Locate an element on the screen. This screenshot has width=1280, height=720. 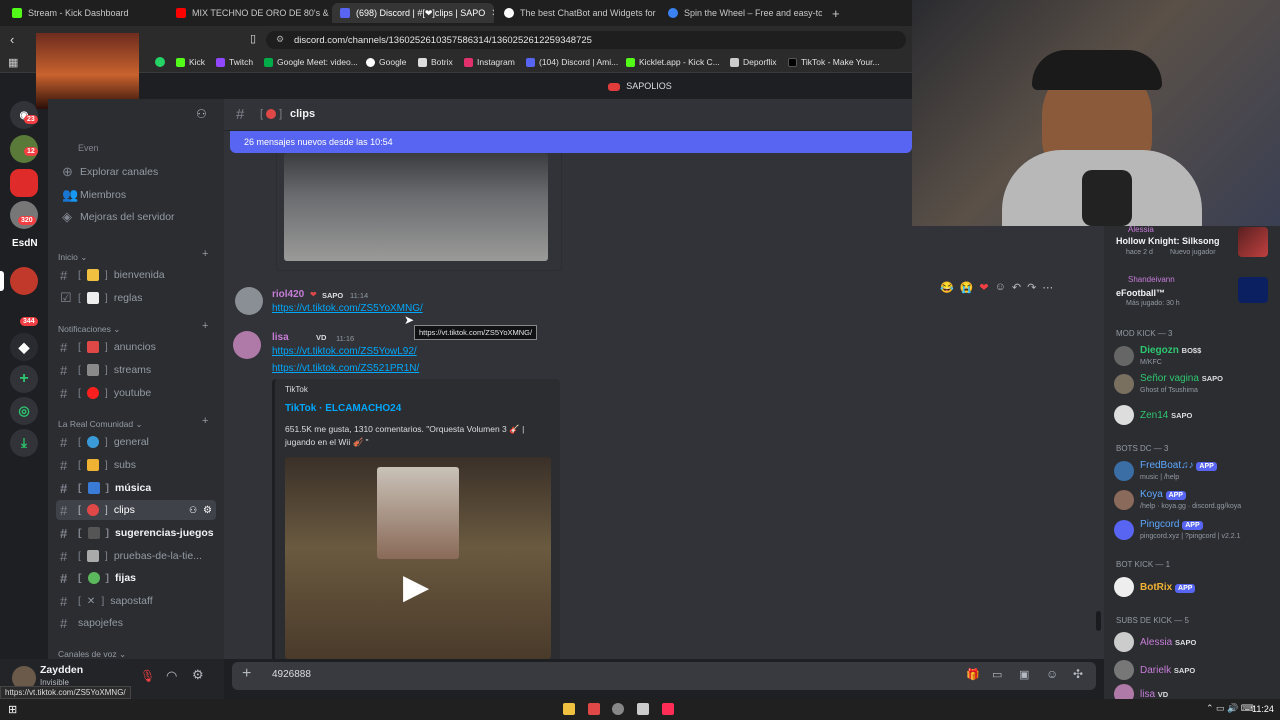
tab-discord: (698) Discord | #[❤]clips | SAPO ✕ is located at coordinates (413, 13).